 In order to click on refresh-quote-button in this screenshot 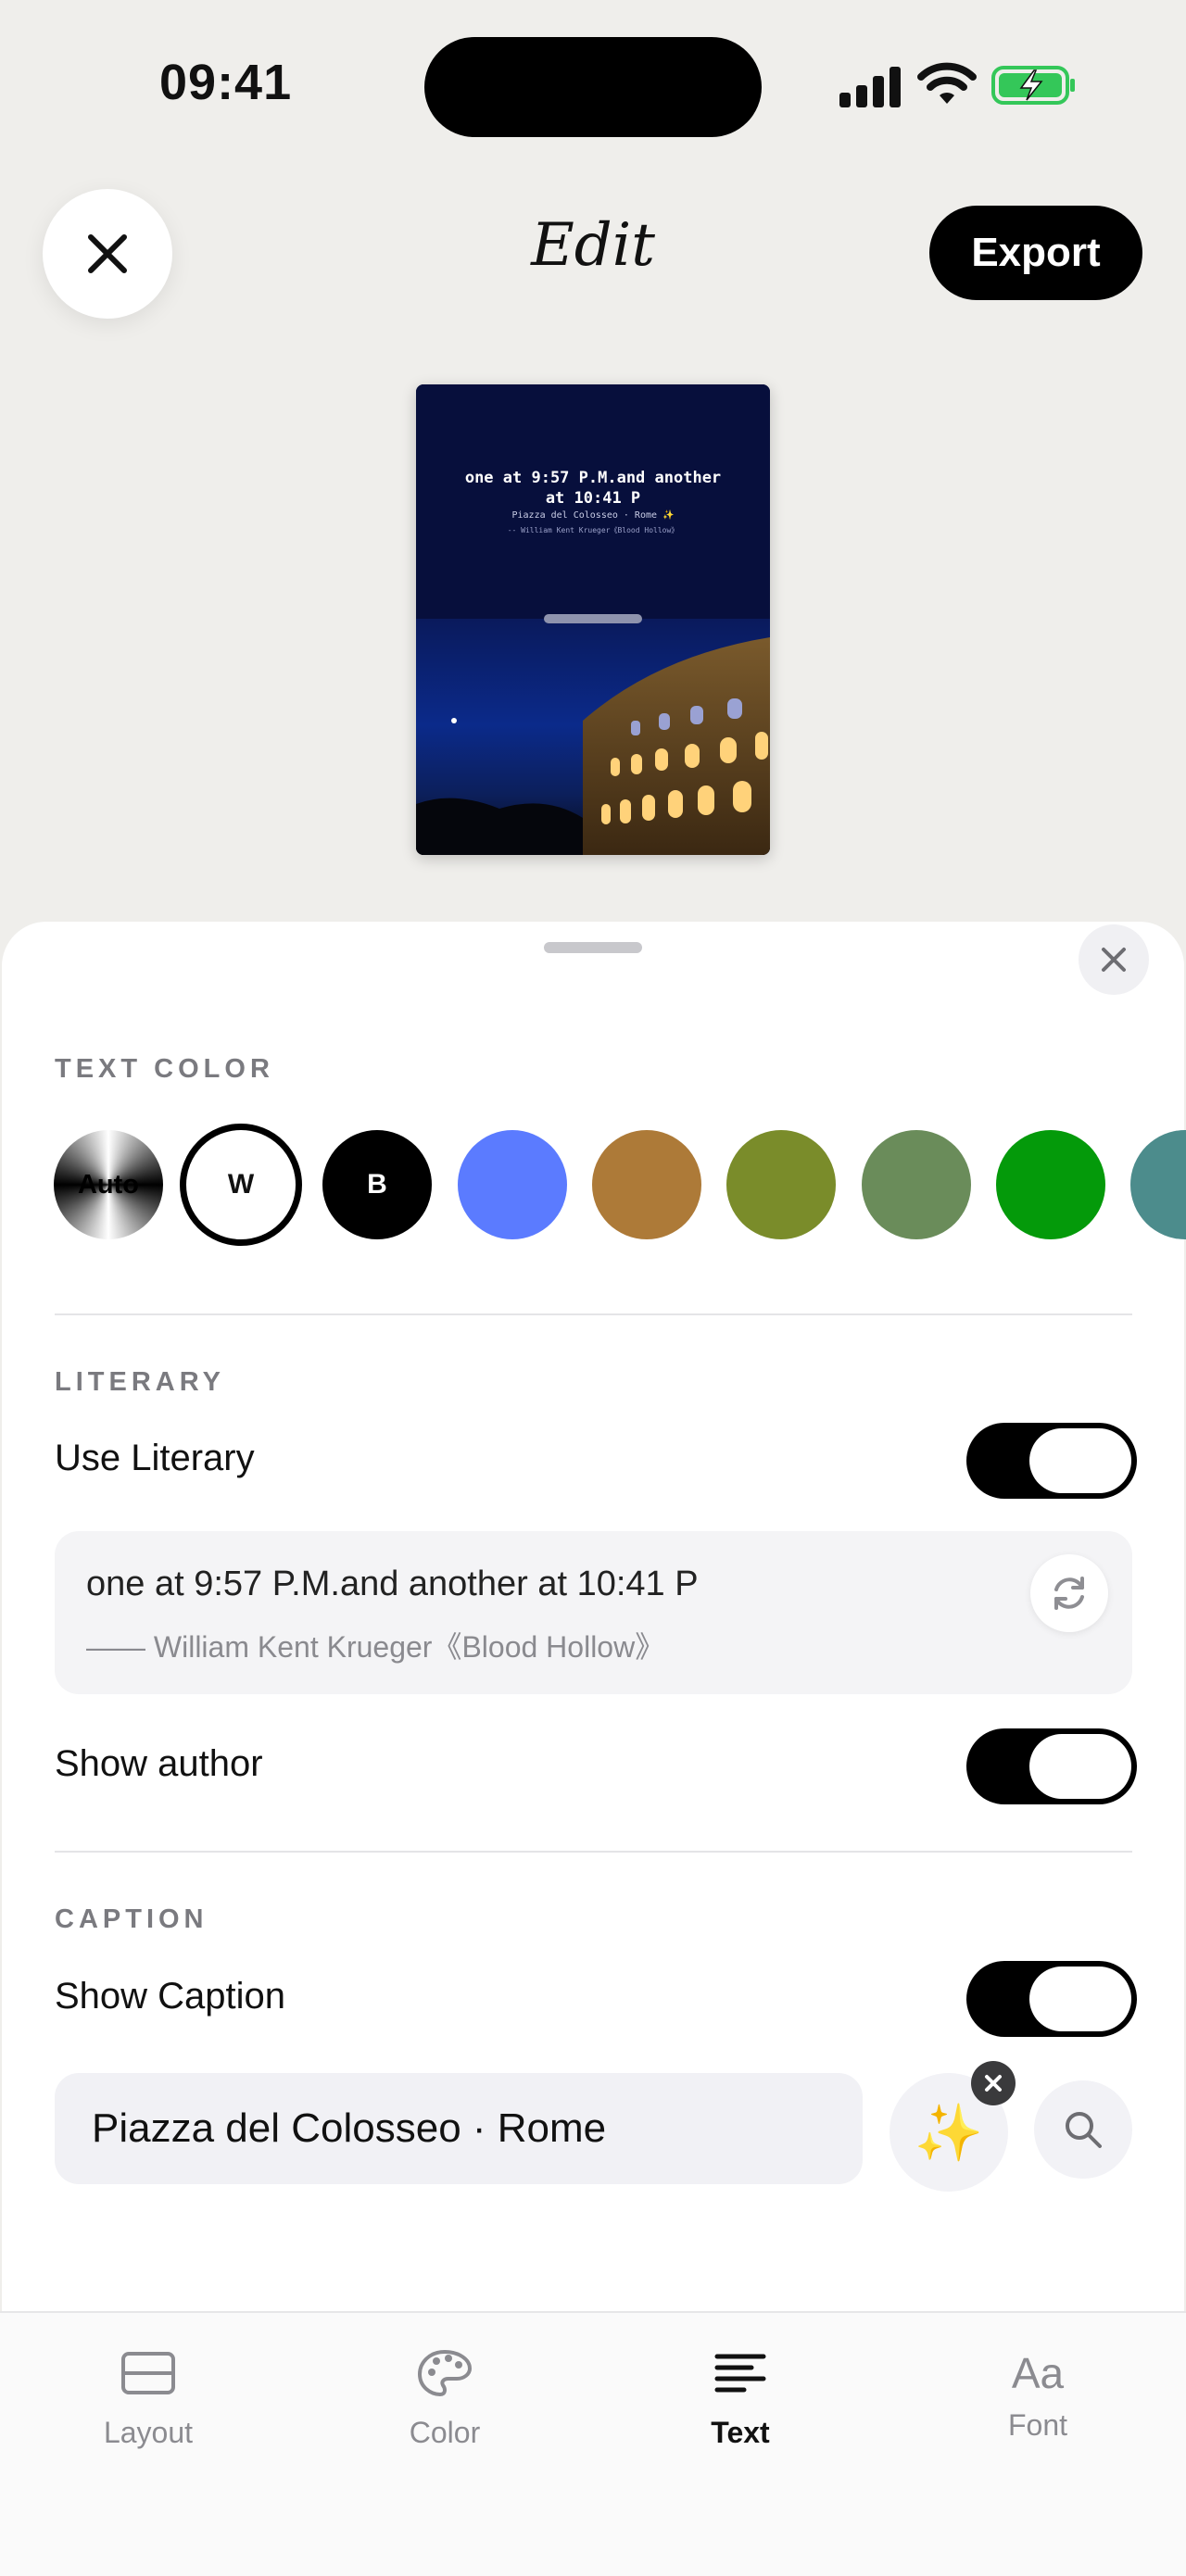, I will do `click(1069, 1593)`.